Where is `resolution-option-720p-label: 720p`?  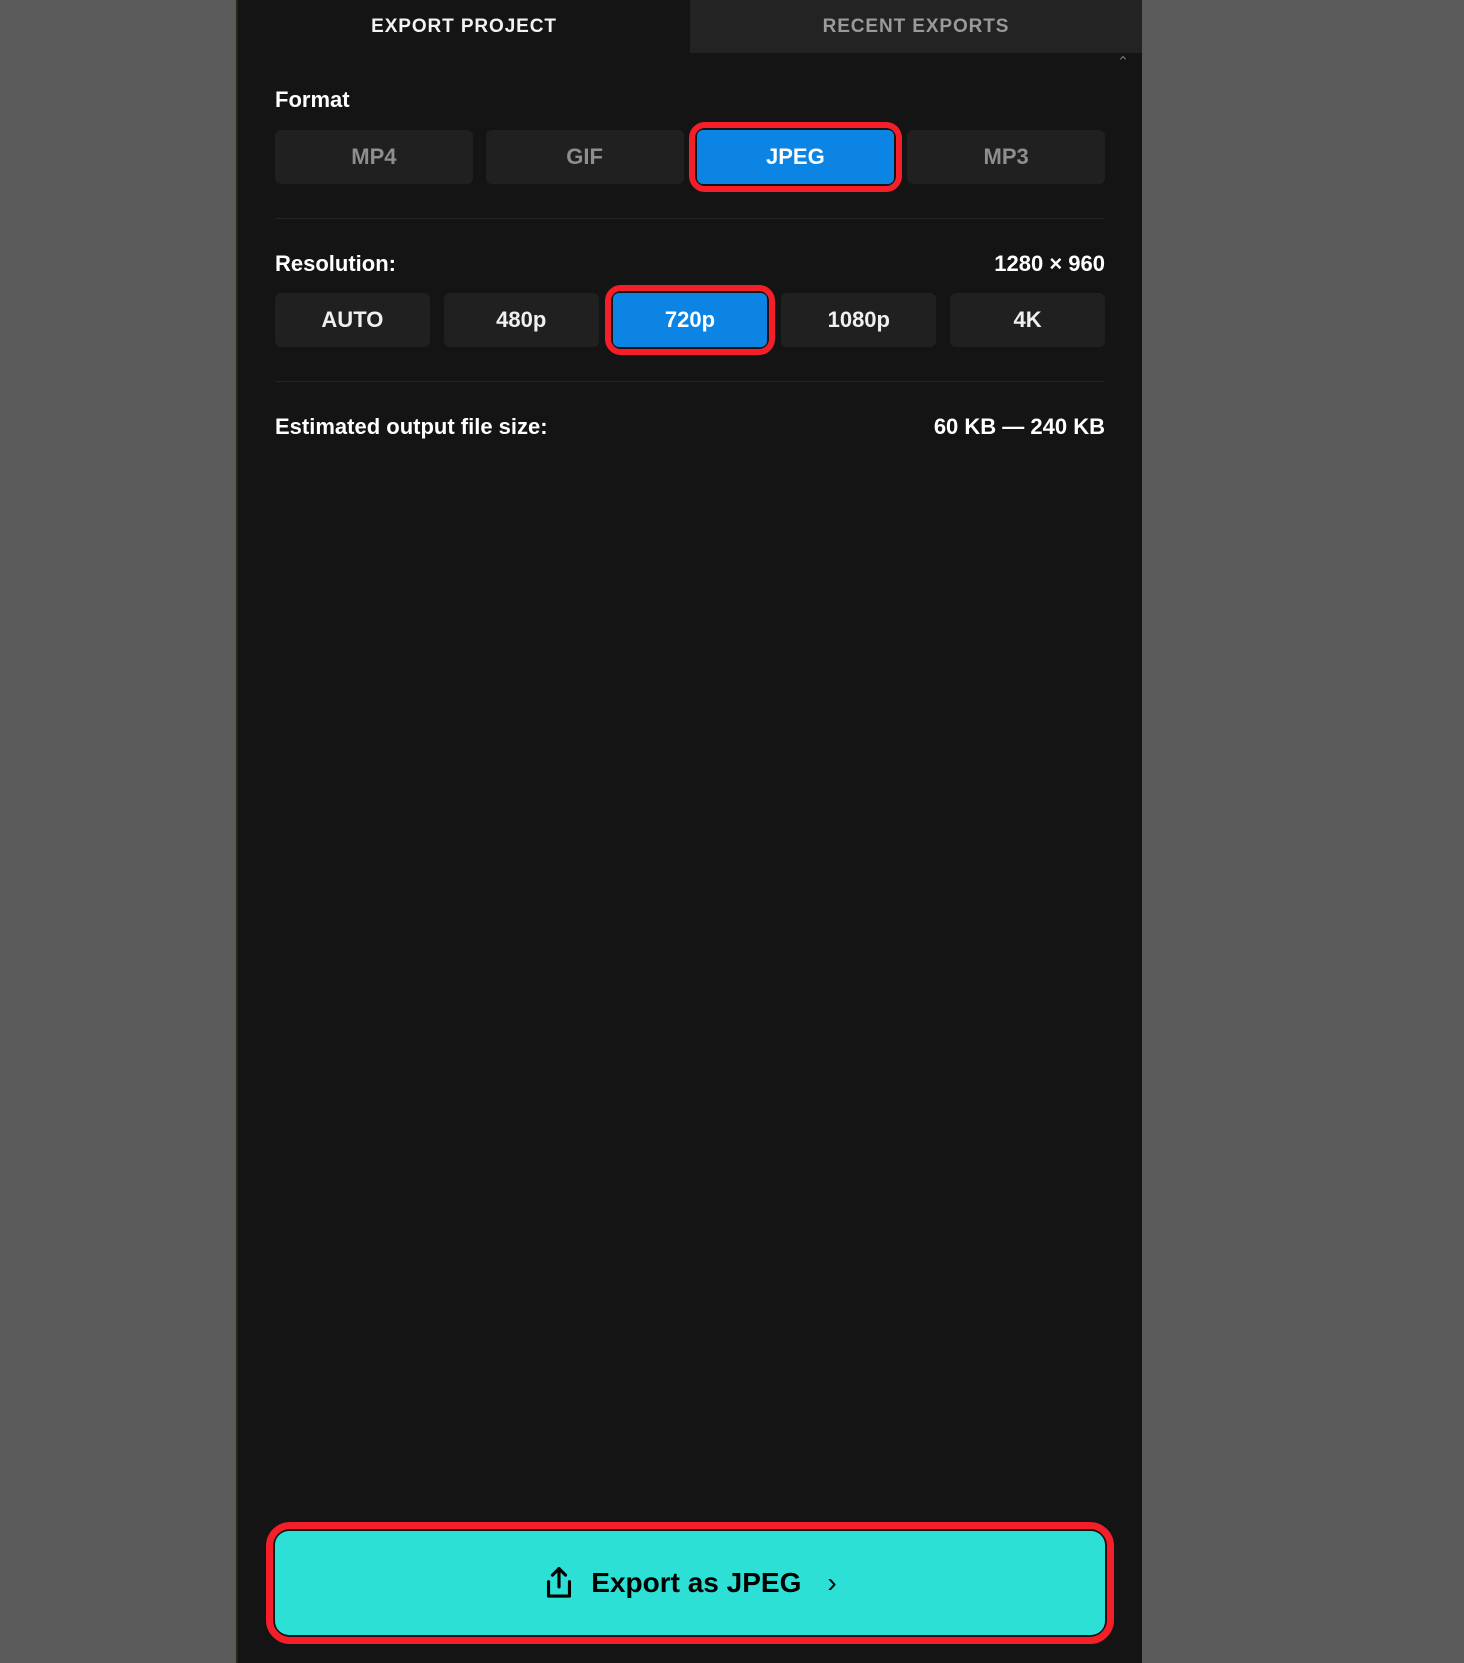 resolution-option-720p-label: 720p is located at coordinates (690, 319).